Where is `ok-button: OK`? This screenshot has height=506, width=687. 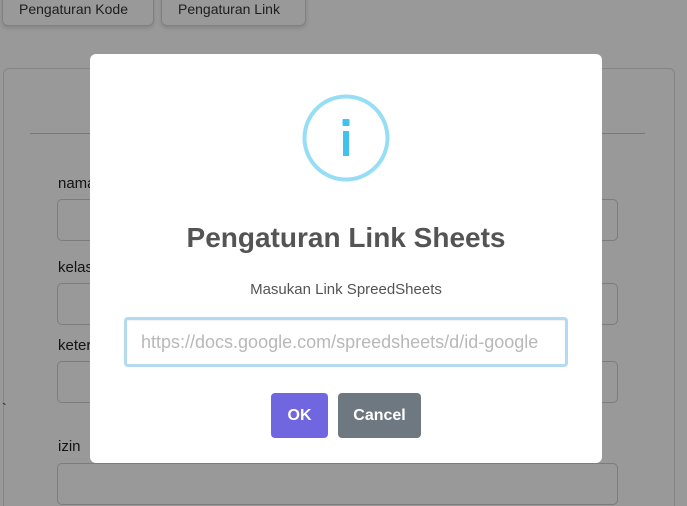
ok-button: OK is located at coordinates (299, 415).